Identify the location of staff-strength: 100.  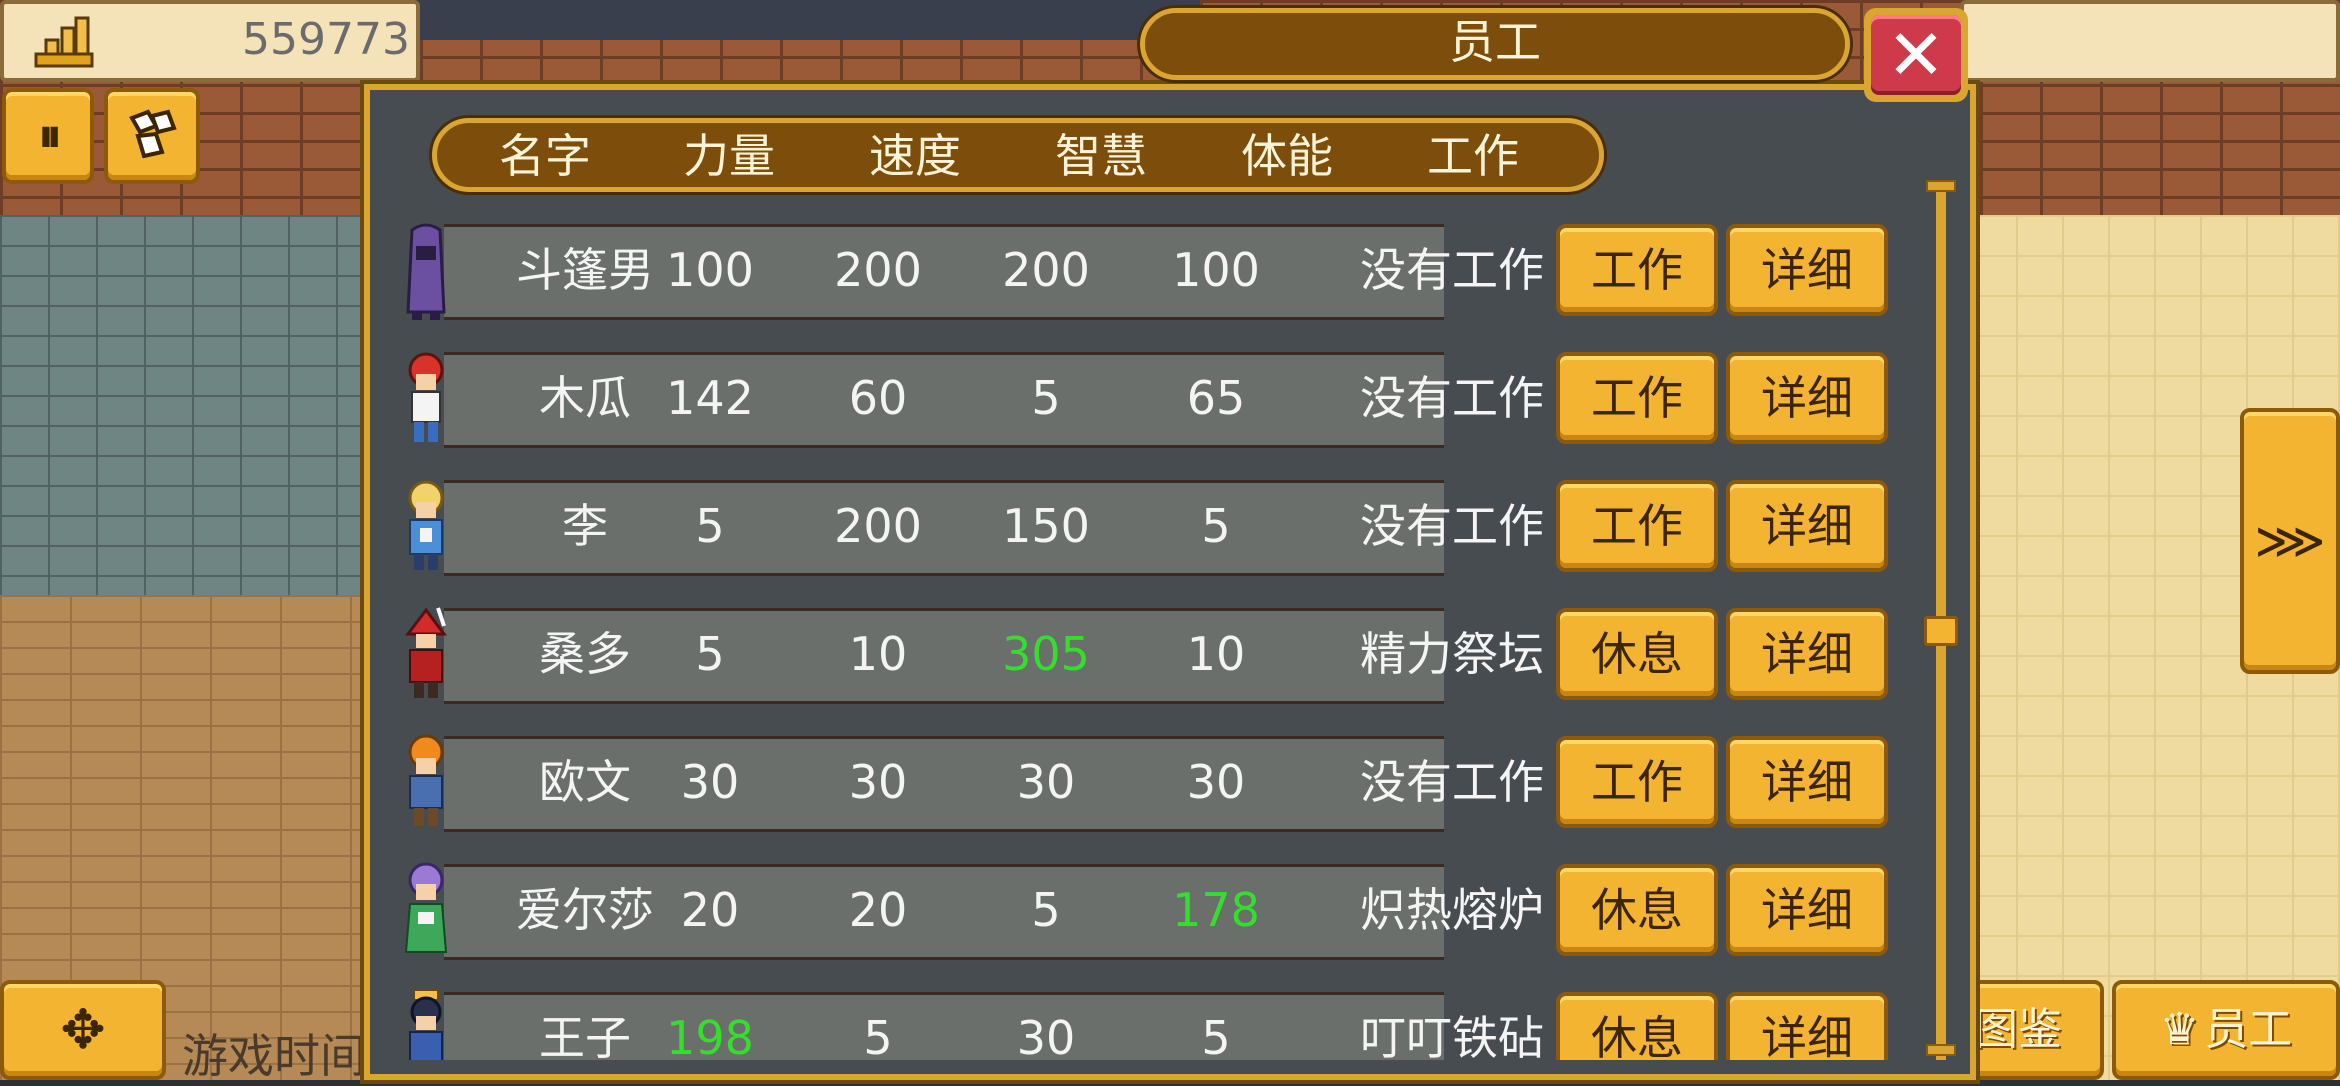
(710, 270).